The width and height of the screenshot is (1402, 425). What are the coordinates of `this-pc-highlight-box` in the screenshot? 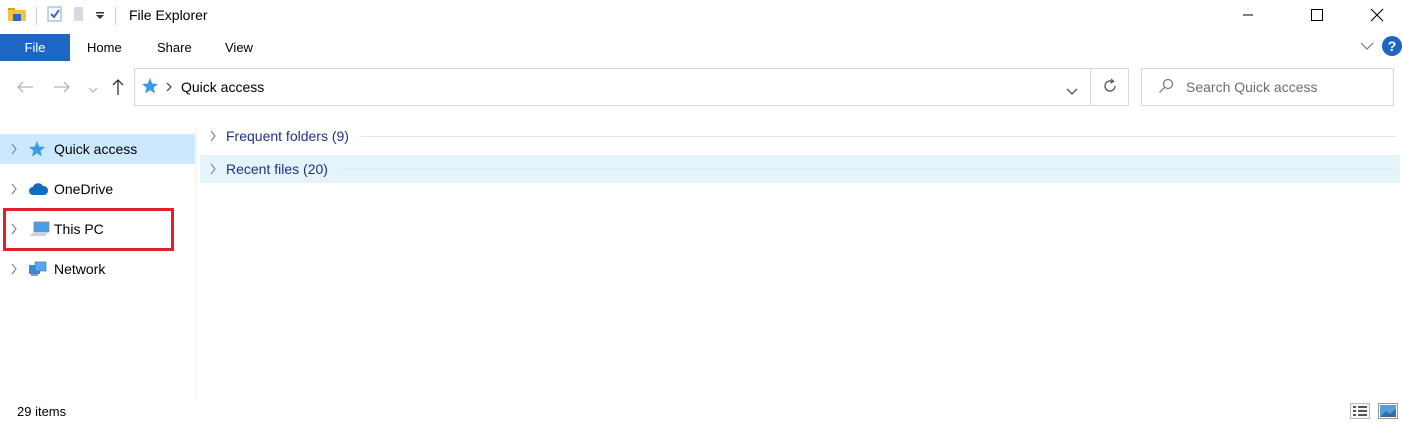 It's located at (88, 229).